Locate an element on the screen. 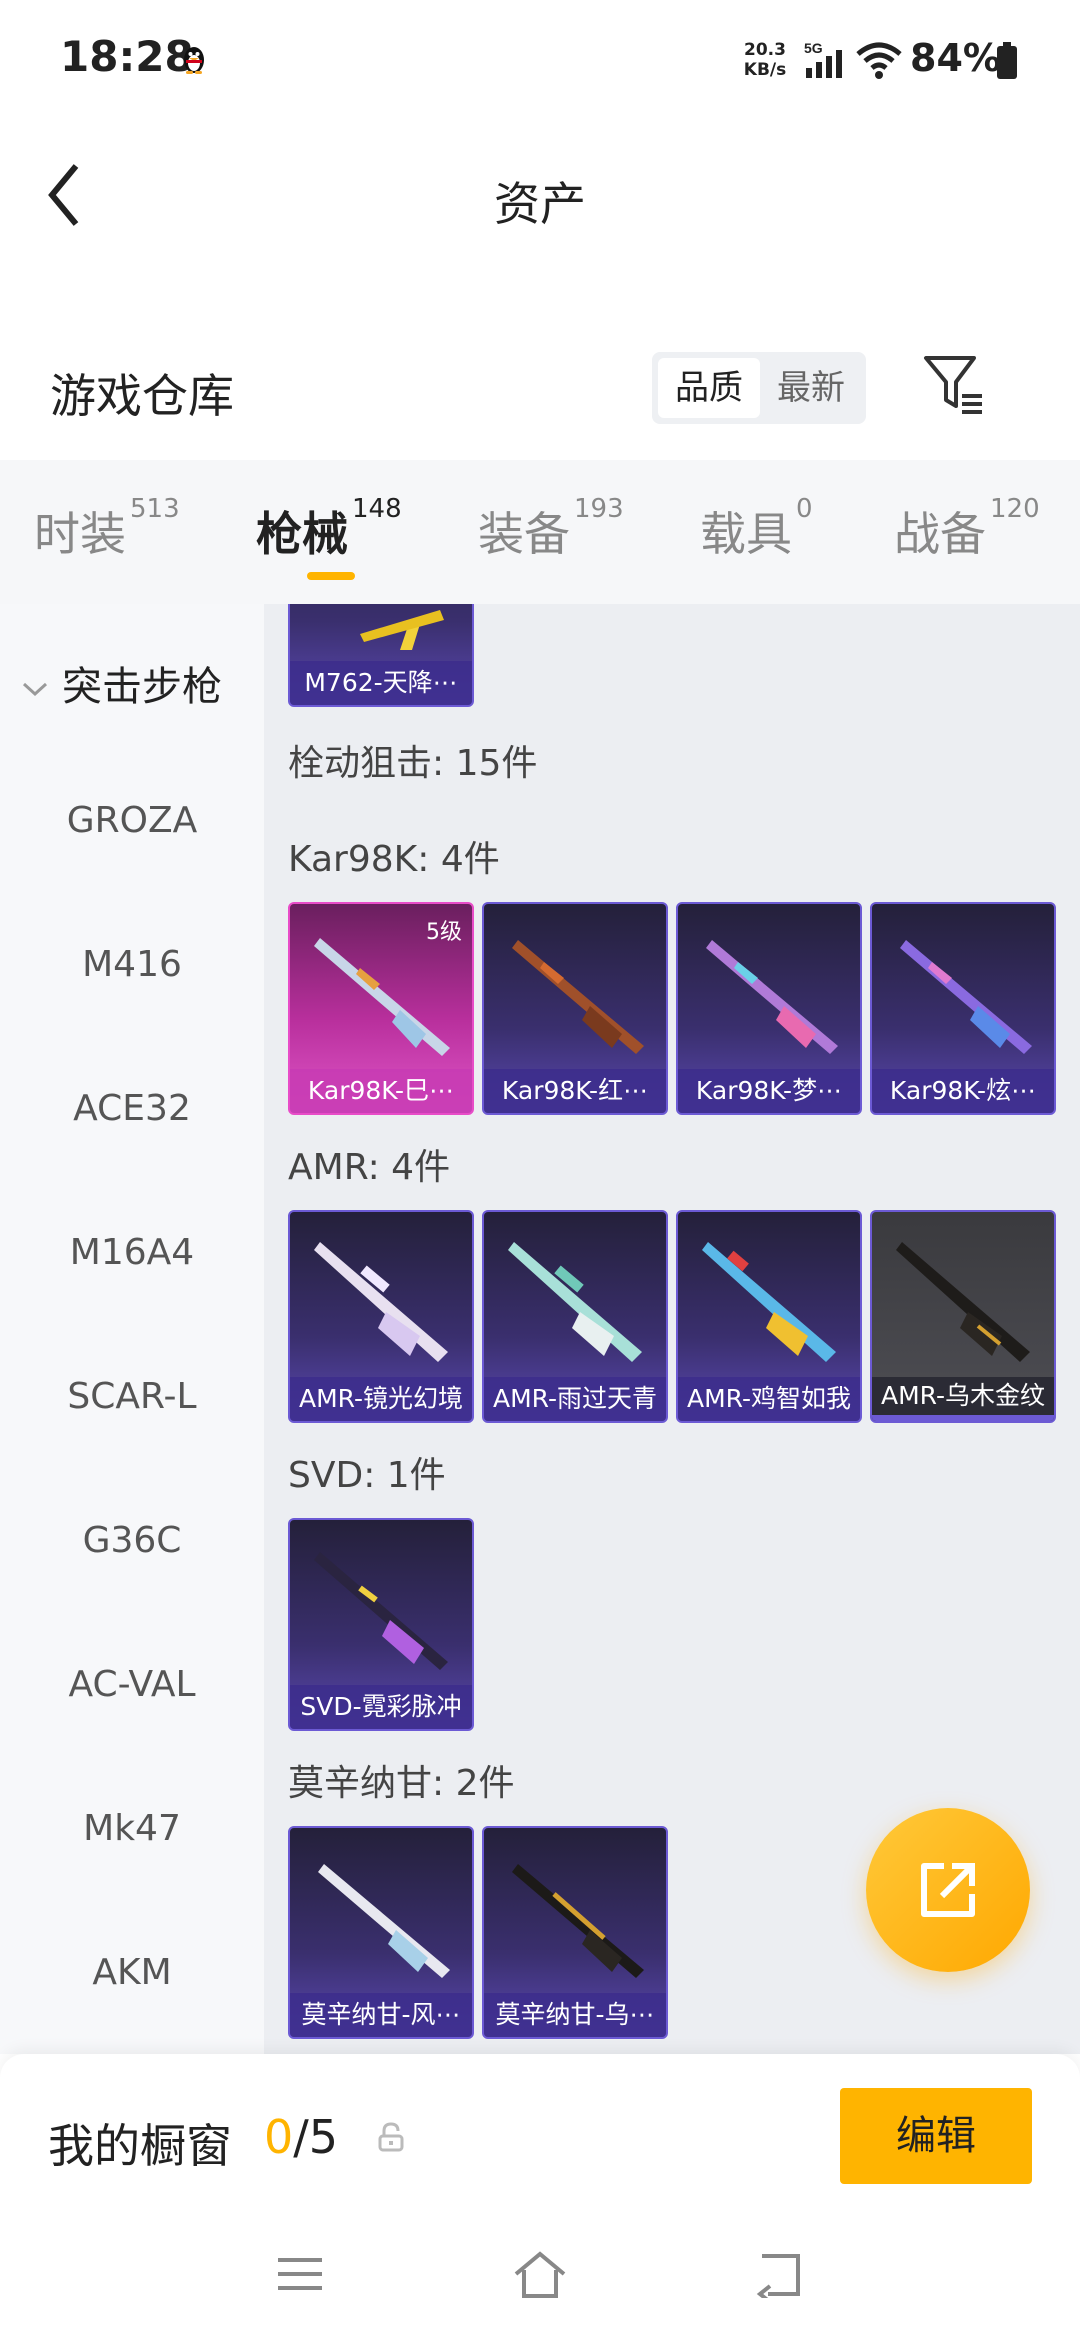 The width and height of the screenshot is (1080, 2344). battery-percent: 84% is located at coordinates (955, 58).